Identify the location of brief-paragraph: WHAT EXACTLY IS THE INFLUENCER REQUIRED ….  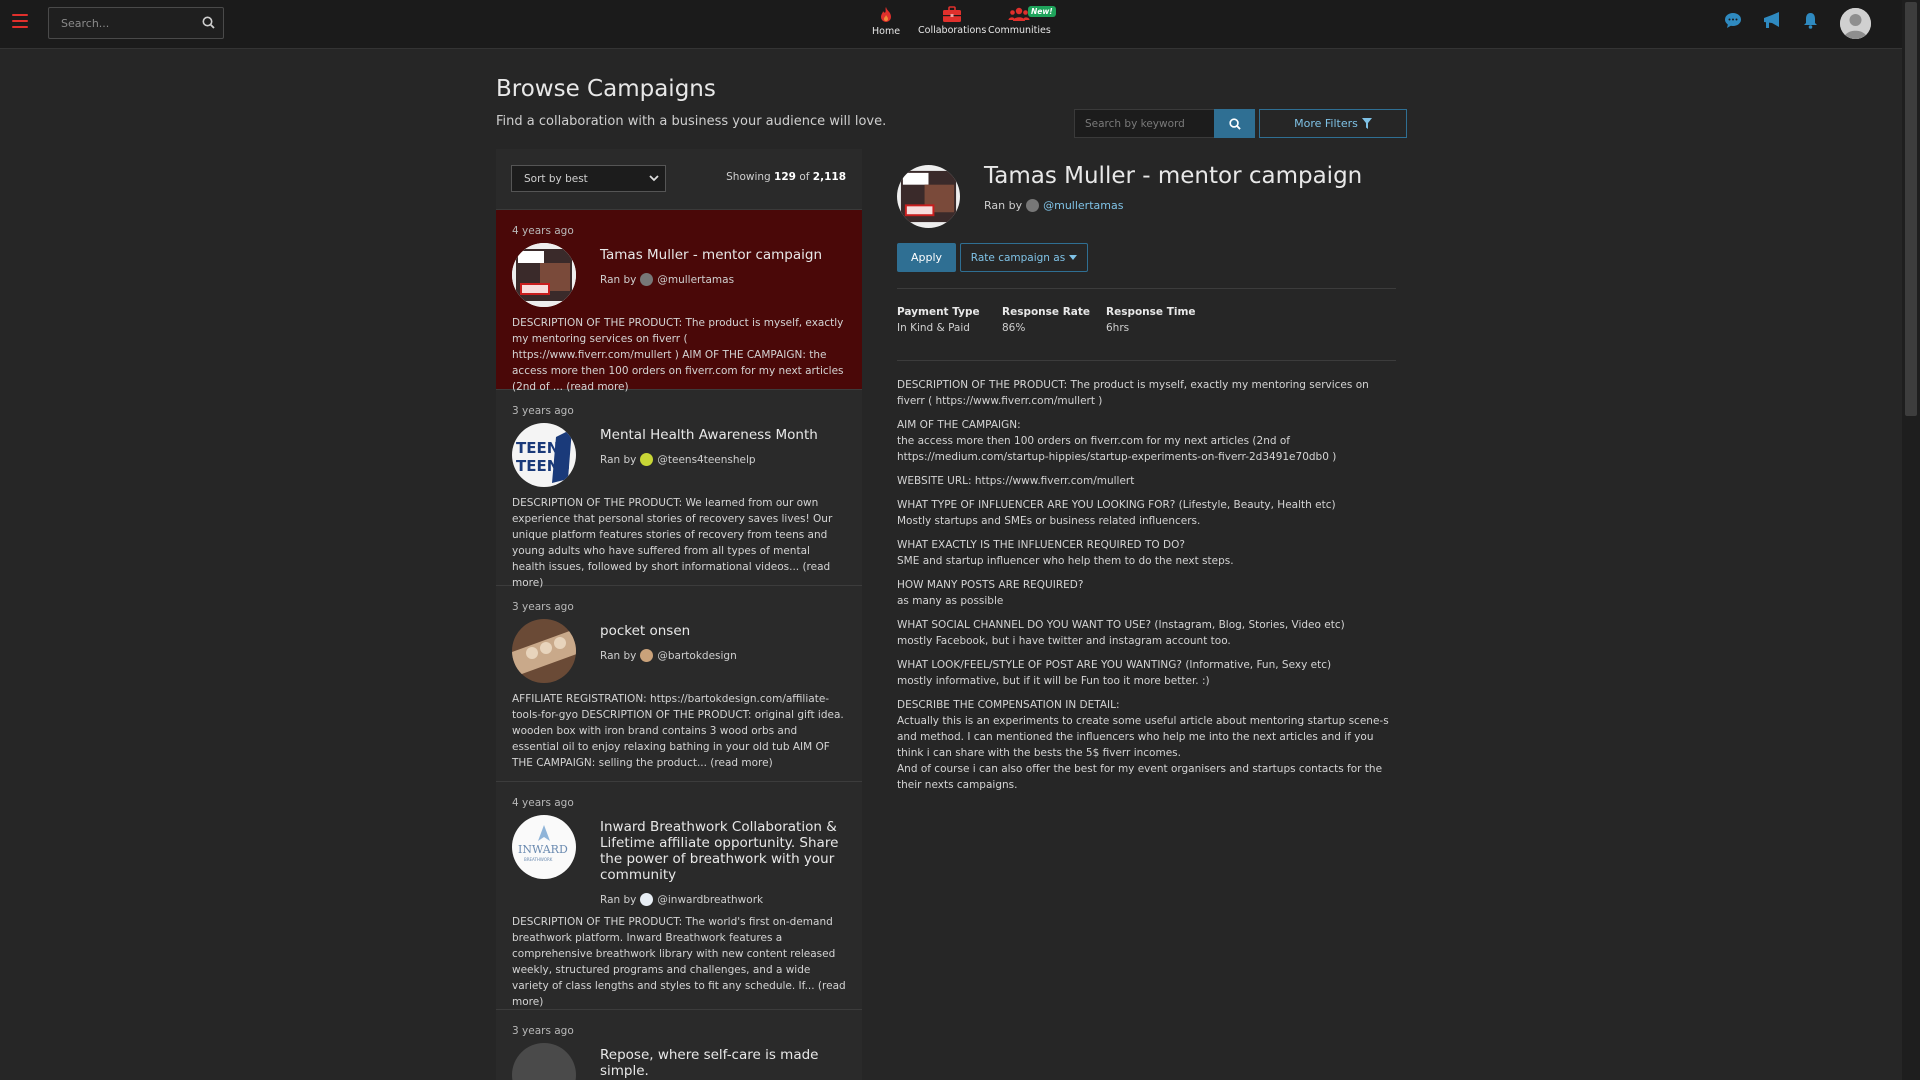
(1065, 553).